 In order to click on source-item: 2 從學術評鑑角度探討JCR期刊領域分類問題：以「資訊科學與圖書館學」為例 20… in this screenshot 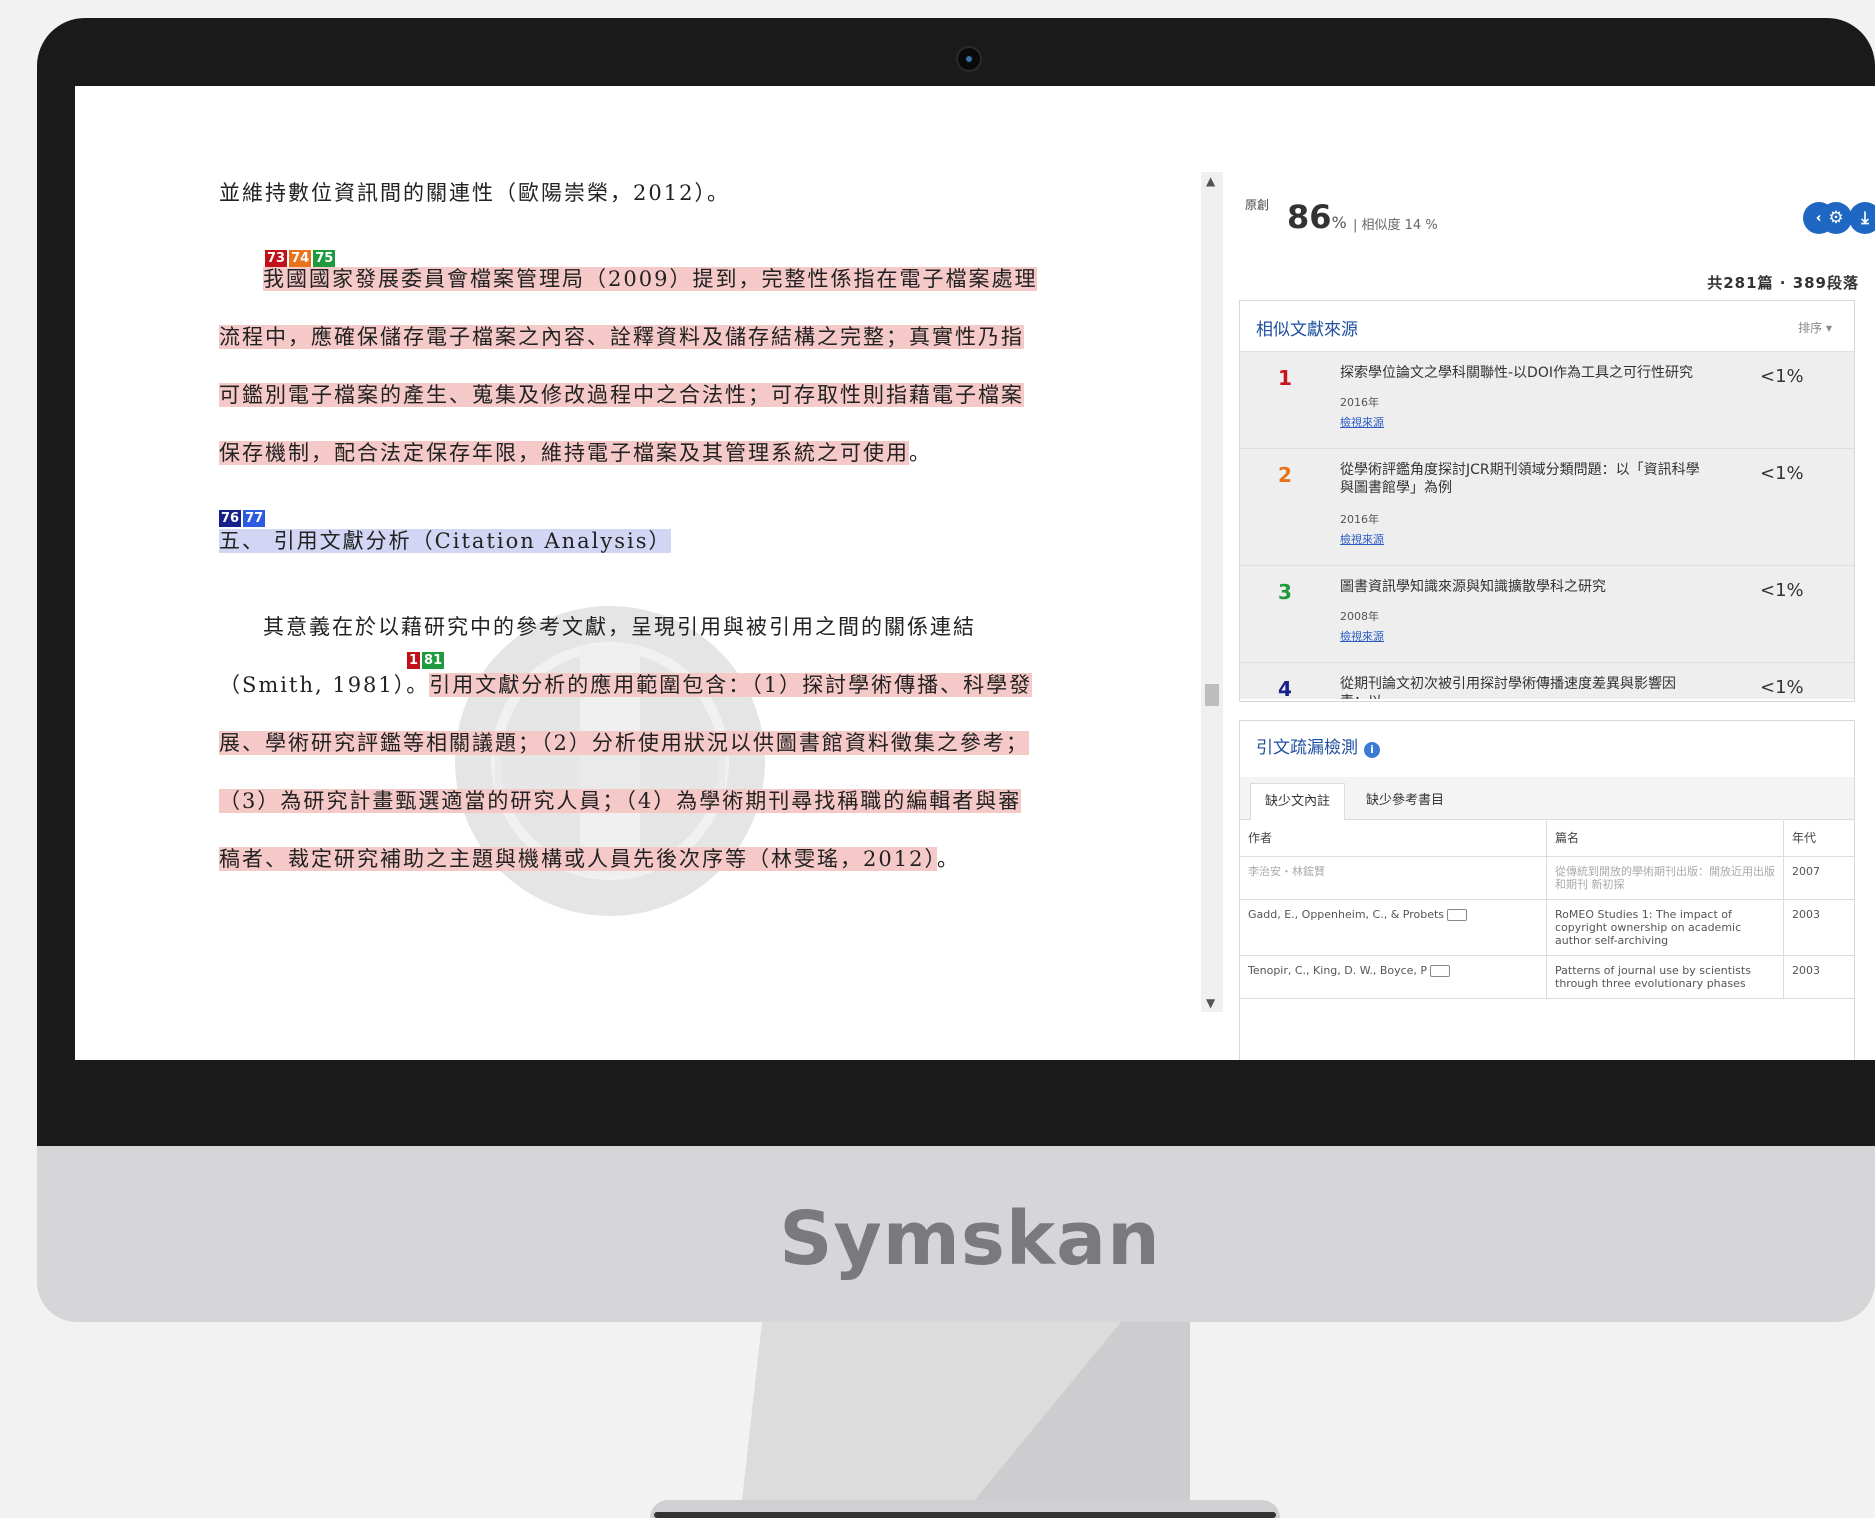, I will do `click(1547, 507)`.